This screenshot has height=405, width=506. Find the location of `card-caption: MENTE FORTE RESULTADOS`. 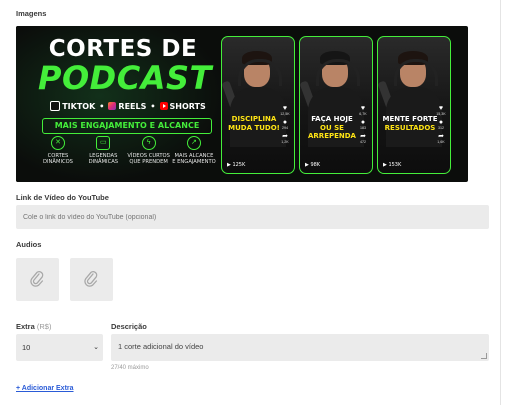

card-caption: MENTE FORTE RESULTADOS is located at coordinates (410, 123).